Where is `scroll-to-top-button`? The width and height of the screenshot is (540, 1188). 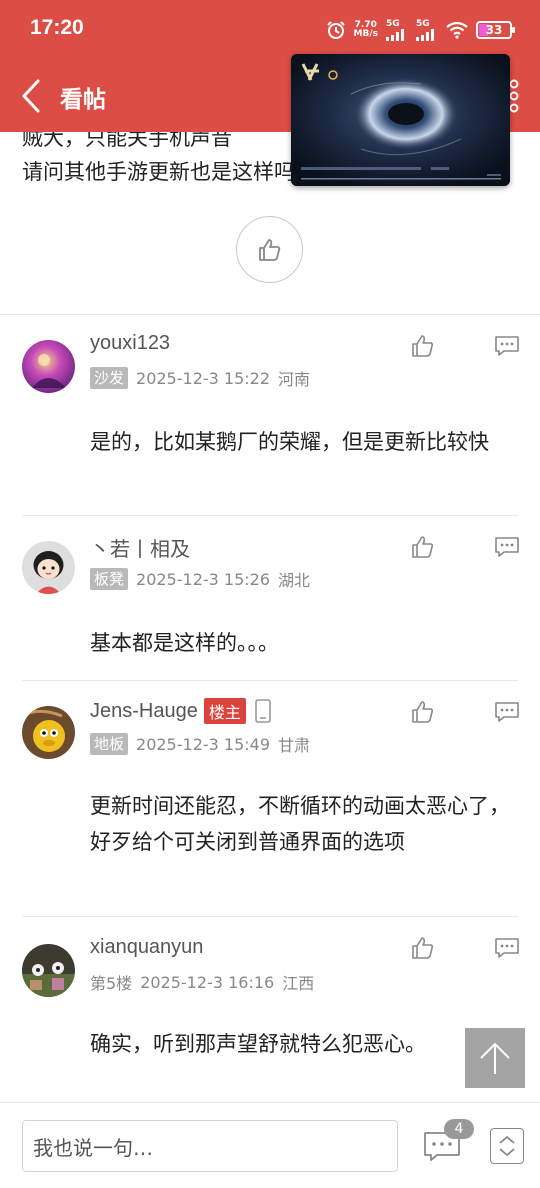
scroll-to-top-button is located at coordinates (495, 1058).